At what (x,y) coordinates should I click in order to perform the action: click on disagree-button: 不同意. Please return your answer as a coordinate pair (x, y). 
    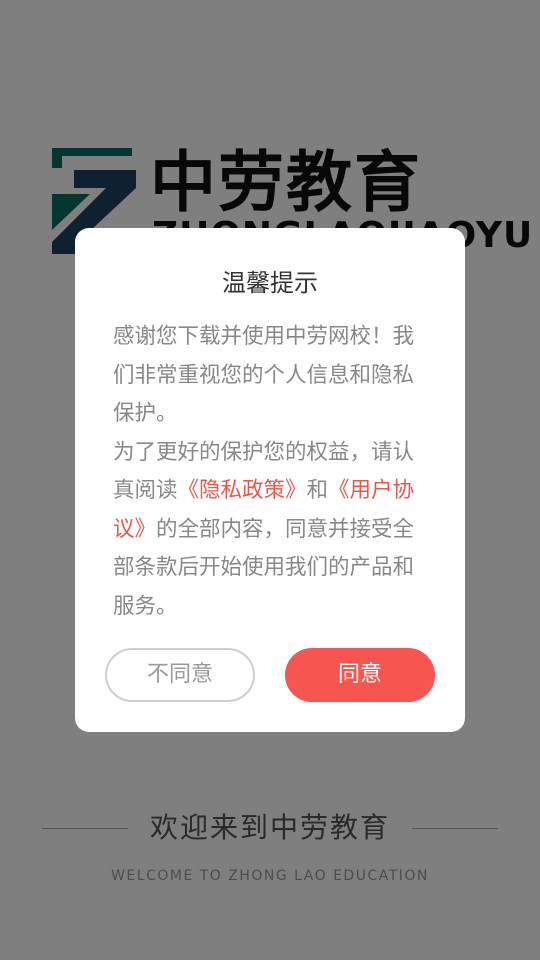
    Looking at the image, I should click on (180, 675).